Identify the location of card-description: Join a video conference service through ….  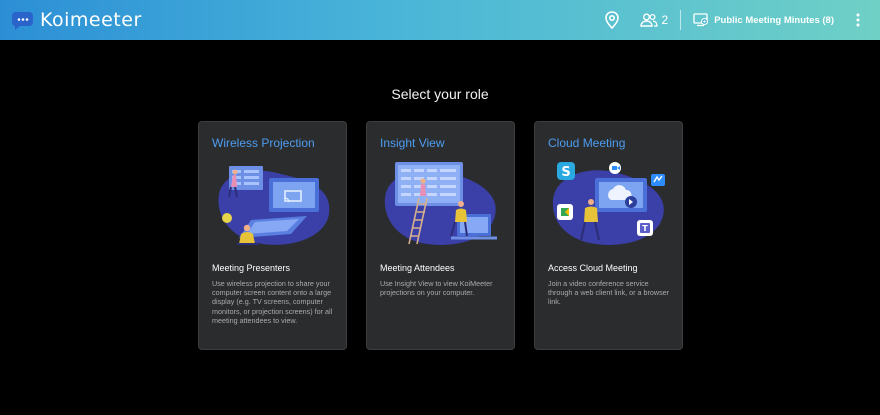
(609, 293).